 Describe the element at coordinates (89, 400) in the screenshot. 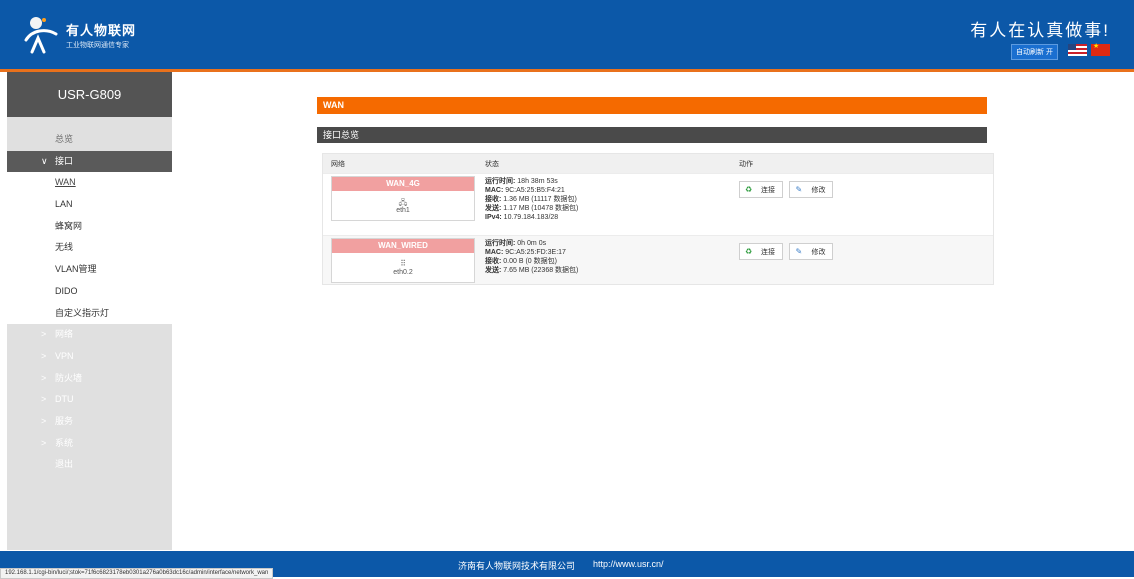

I see `sidebar-item-dtu: > DTU` at that location.